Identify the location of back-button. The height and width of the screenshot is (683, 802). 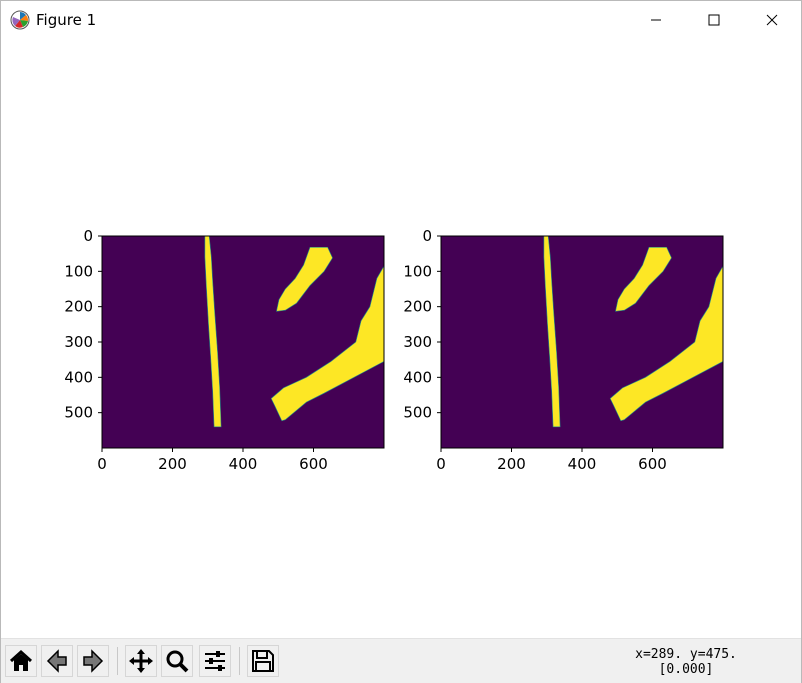
(57, 661).